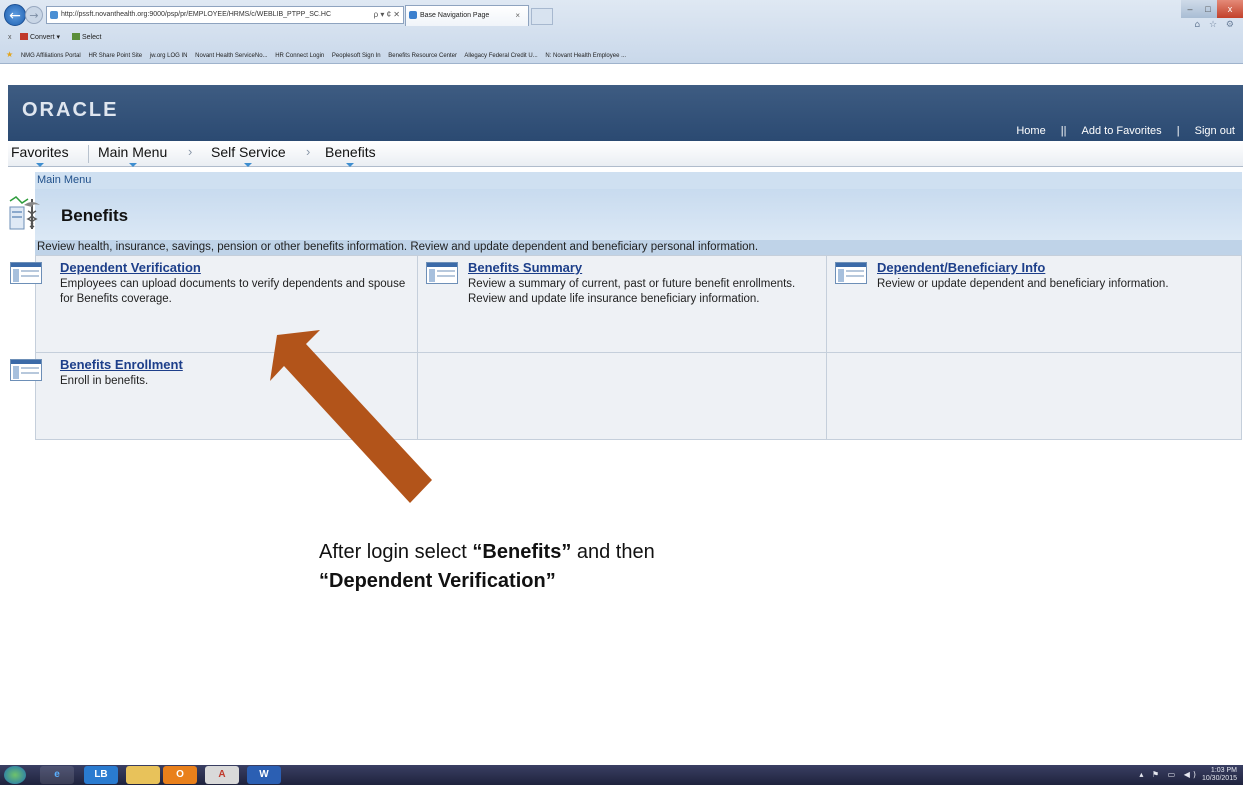 The height and width of the screenshot is (785, 1243). Describe the element at coordinates (1215, 131) in the screenshot. I see `sign-out-link: Sign out` at that location.